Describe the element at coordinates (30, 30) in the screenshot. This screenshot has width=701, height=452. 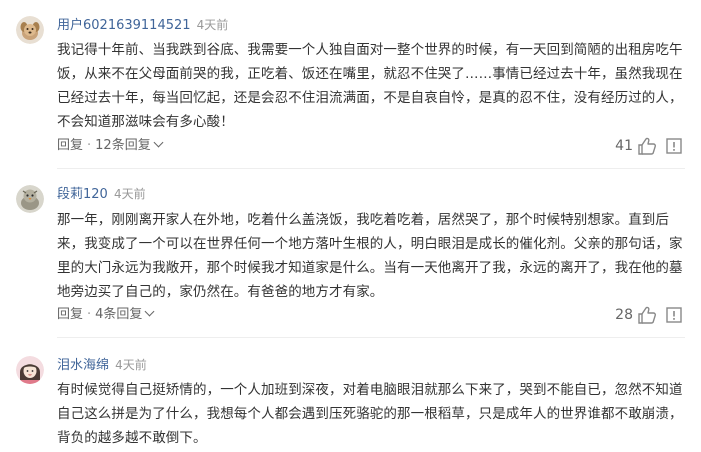
I see `puppy-avatar-icon` at that location.